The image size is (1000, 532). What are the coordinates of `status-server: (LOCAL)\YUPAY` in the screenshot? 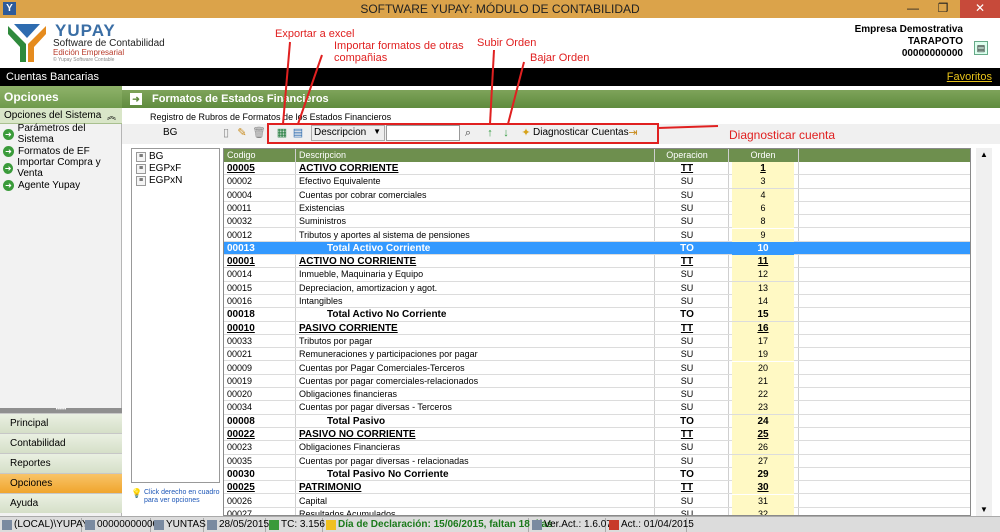 It's located at (44, 525).